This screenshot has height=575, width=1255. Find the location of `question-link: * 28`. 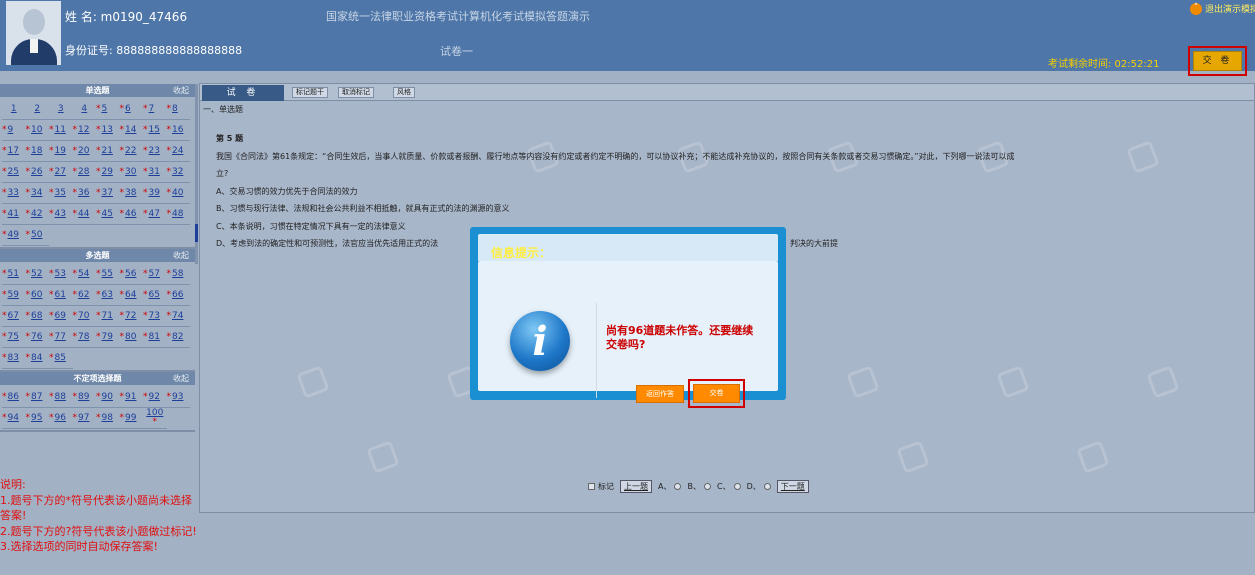

question-link: * 28 is located at coordinates (84, 172).